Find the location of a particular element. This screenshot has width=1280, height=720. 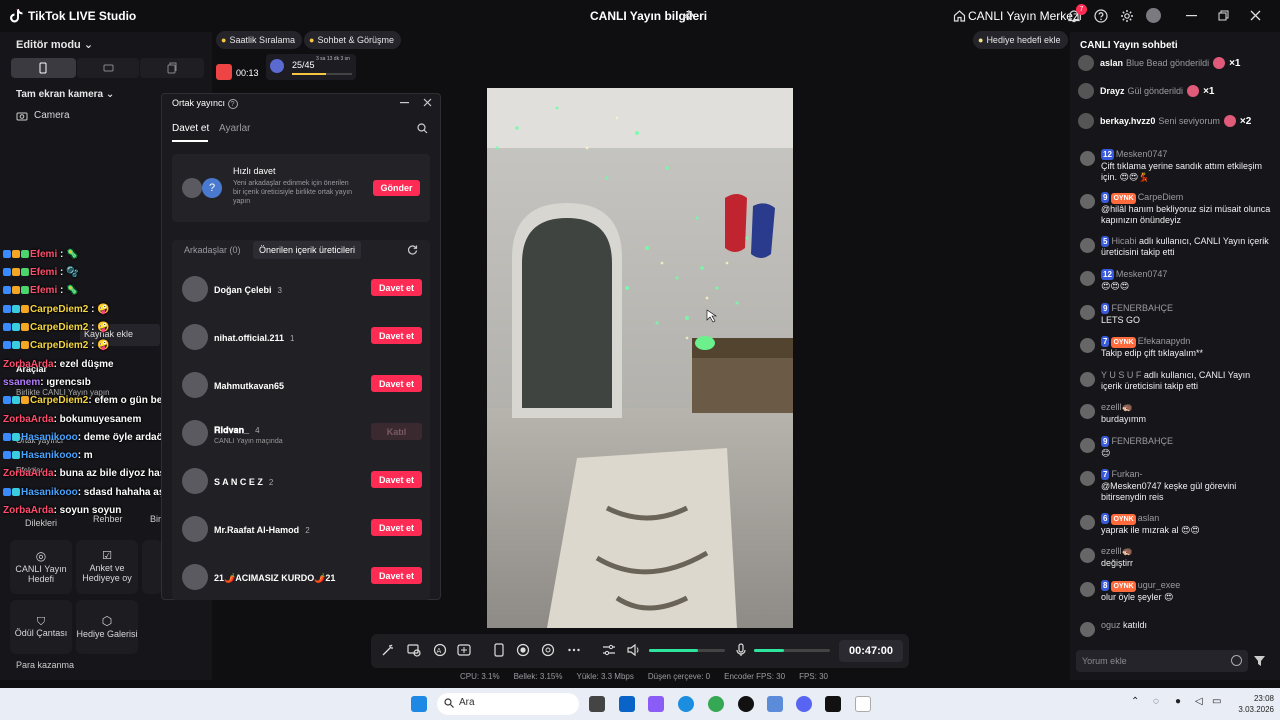

obs-icon is located at coordinates (746, 704).